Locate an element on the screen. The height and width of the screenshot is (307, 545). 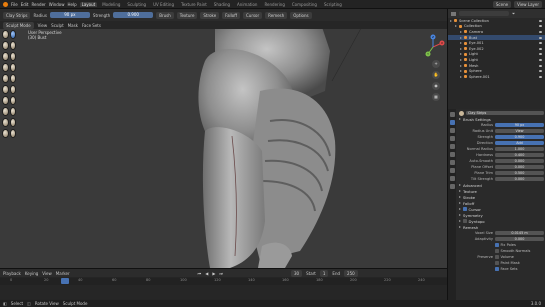
crease-brush-icon is located at coordinates (5, 67).